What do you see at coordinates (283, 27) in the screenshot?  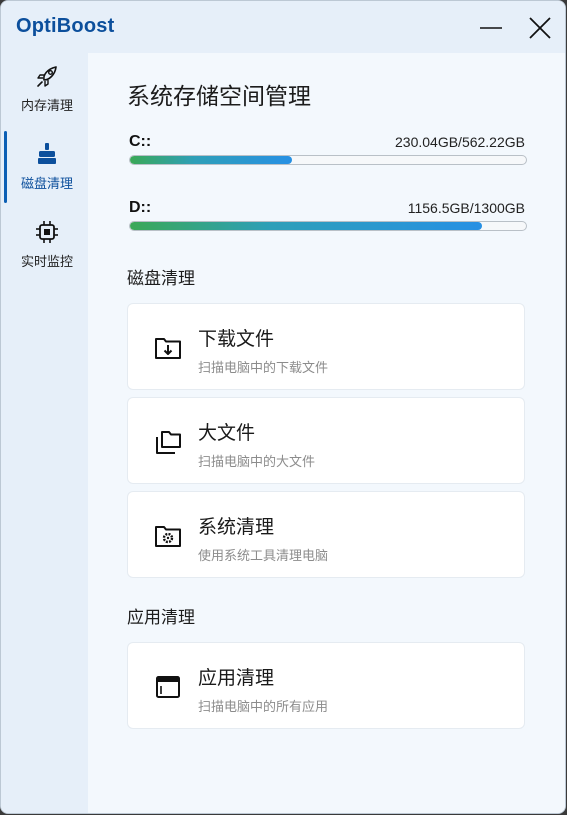 I see `title-bar: OptiBoost` at bounding box center [283, 27].